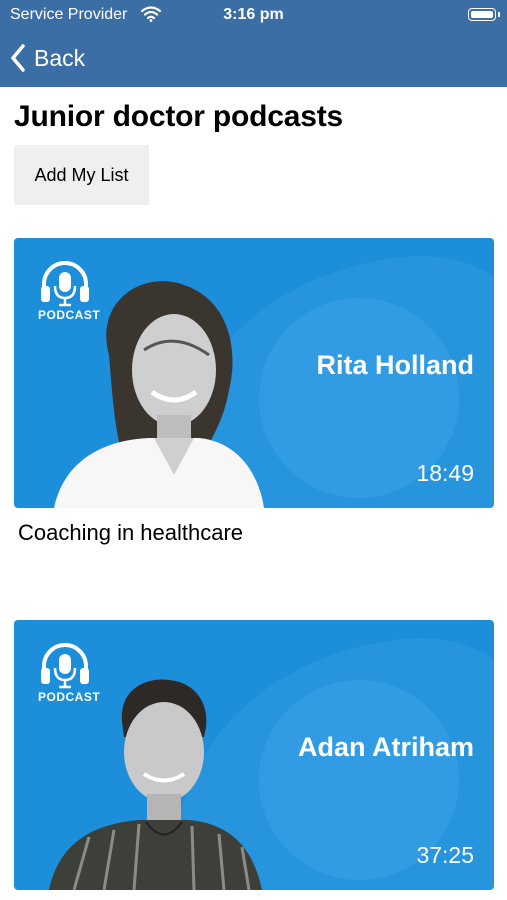  What do you see at coordinates (445, 855) in the screenshot?
I see `episode-duration: 37:25` at bounding box center [445, 855].